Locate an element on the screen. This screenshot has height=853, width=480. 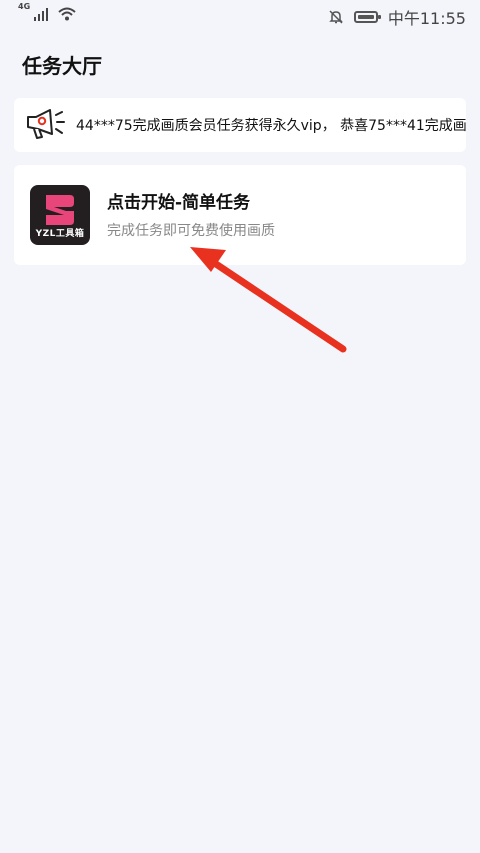
network-type-label: 4G is located at coordinates (24, 6).